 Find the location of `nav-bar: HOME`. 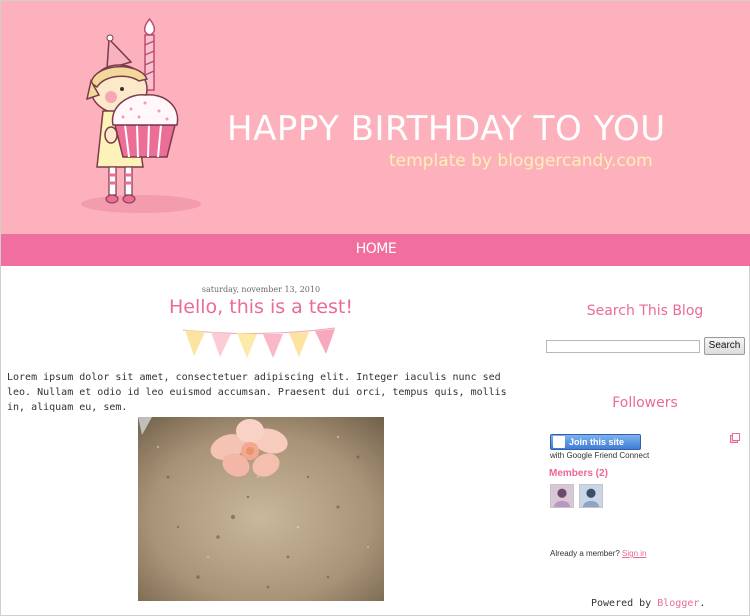

nav-bar: HOME is located at coordinates (375, 250).